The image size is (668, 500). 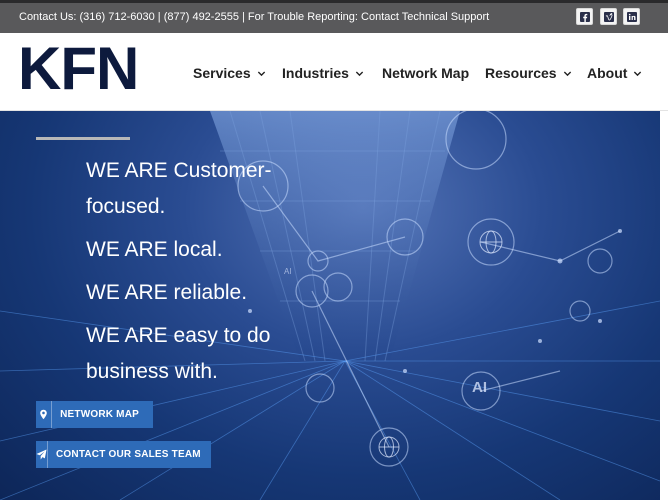 What do you see at coordinates (128, 454) in the screenshot?
I see `contact-sales-button-label: CONTACT OUR SALES TEAM` at bounding box center [128, 454].